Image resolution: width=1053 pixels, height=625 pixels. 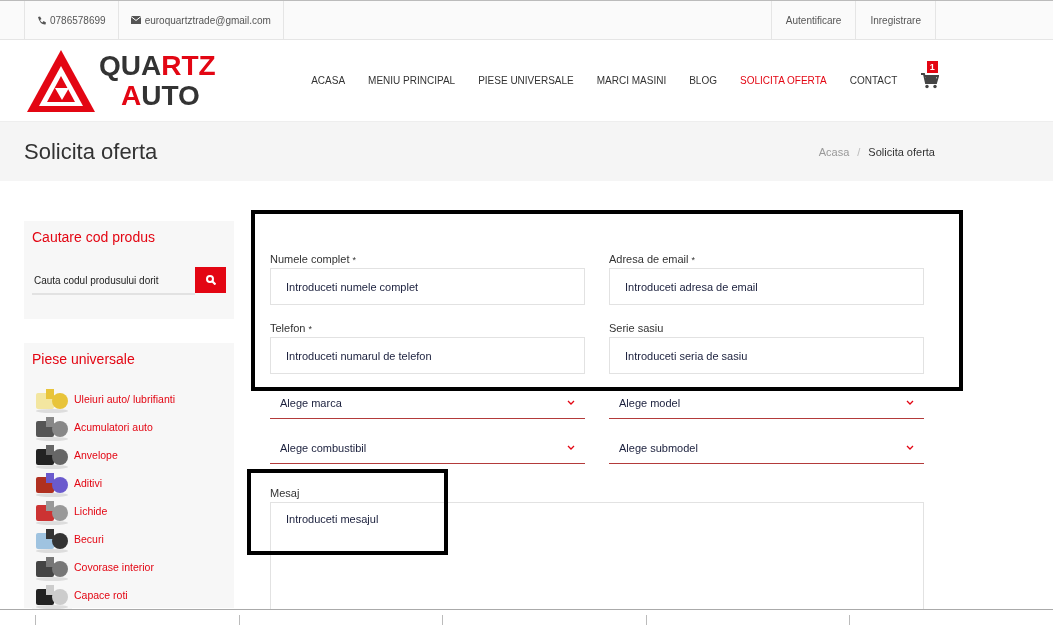 What do you see at coordinates (703, 80) in the screenshot?
I see `nav-link: BLOG` at bounding box center [703, 80].